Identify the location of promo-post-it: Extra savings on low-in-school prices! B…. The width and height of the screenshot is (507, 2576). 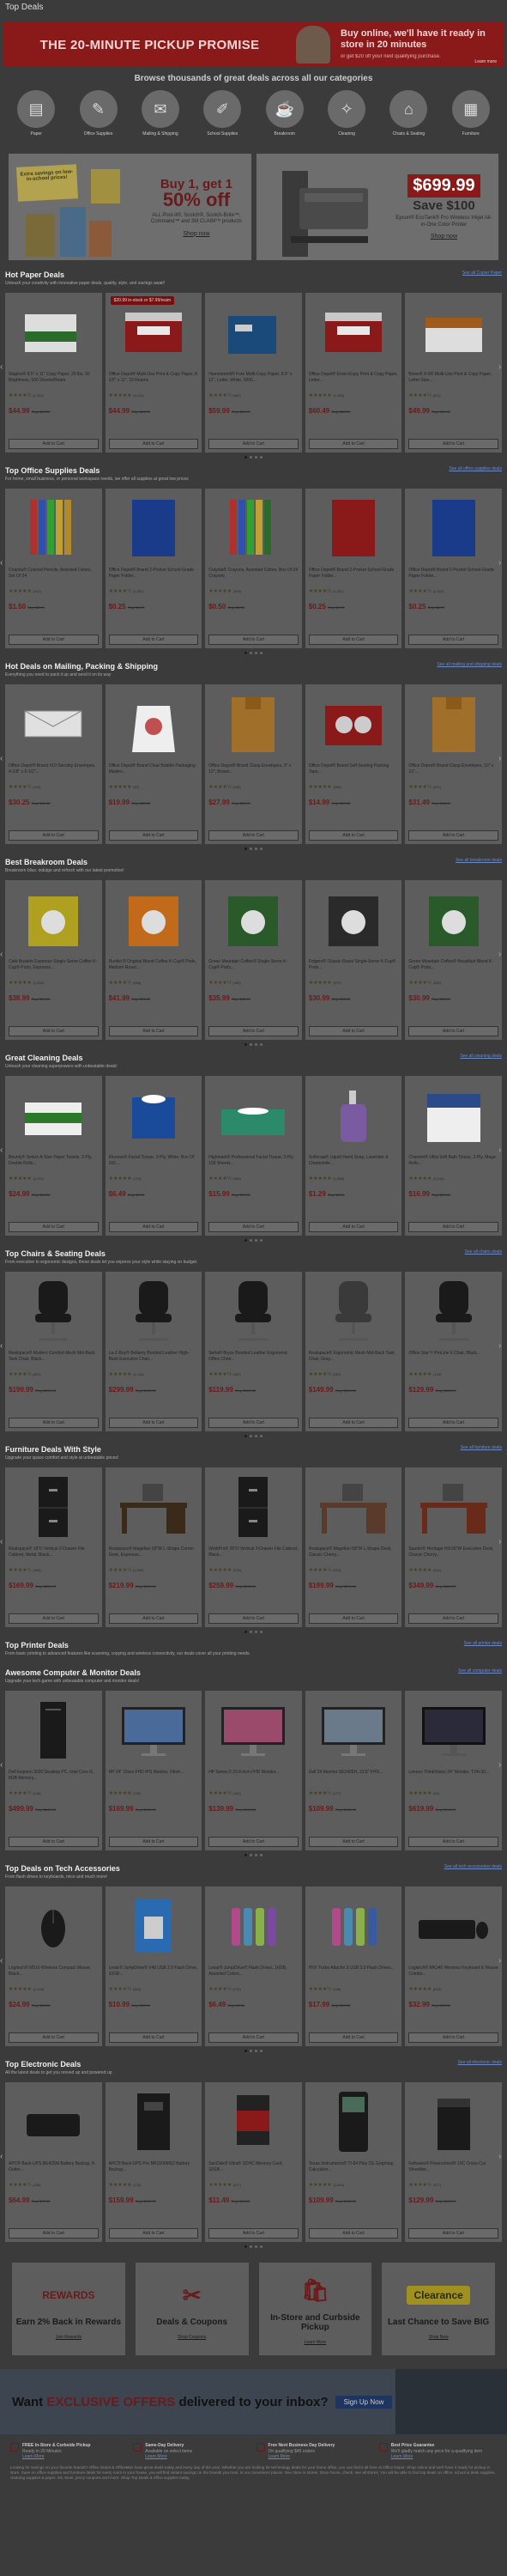
(130, 207).